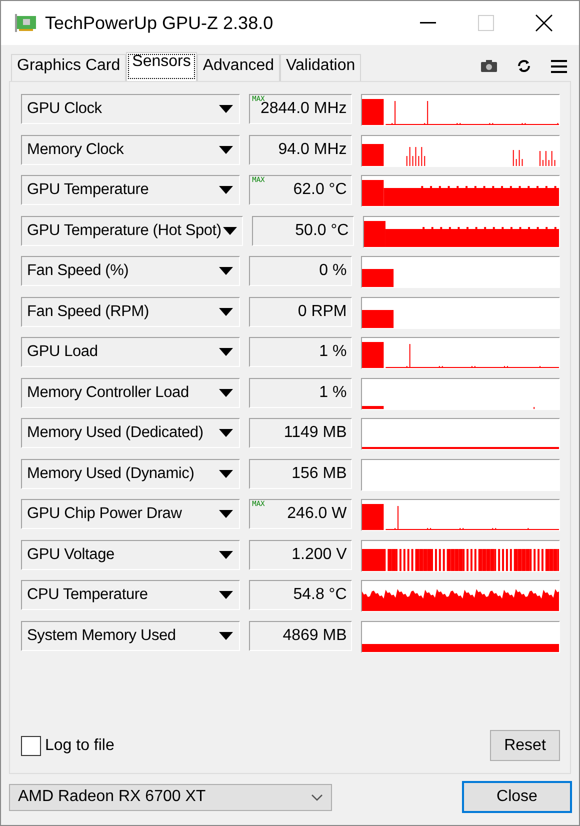 This screenshot has height=826, width=580. What do you see at coordinates (428, 23) in the screenshot?
I see `minimize-icon` at bounding box center [428, 23].